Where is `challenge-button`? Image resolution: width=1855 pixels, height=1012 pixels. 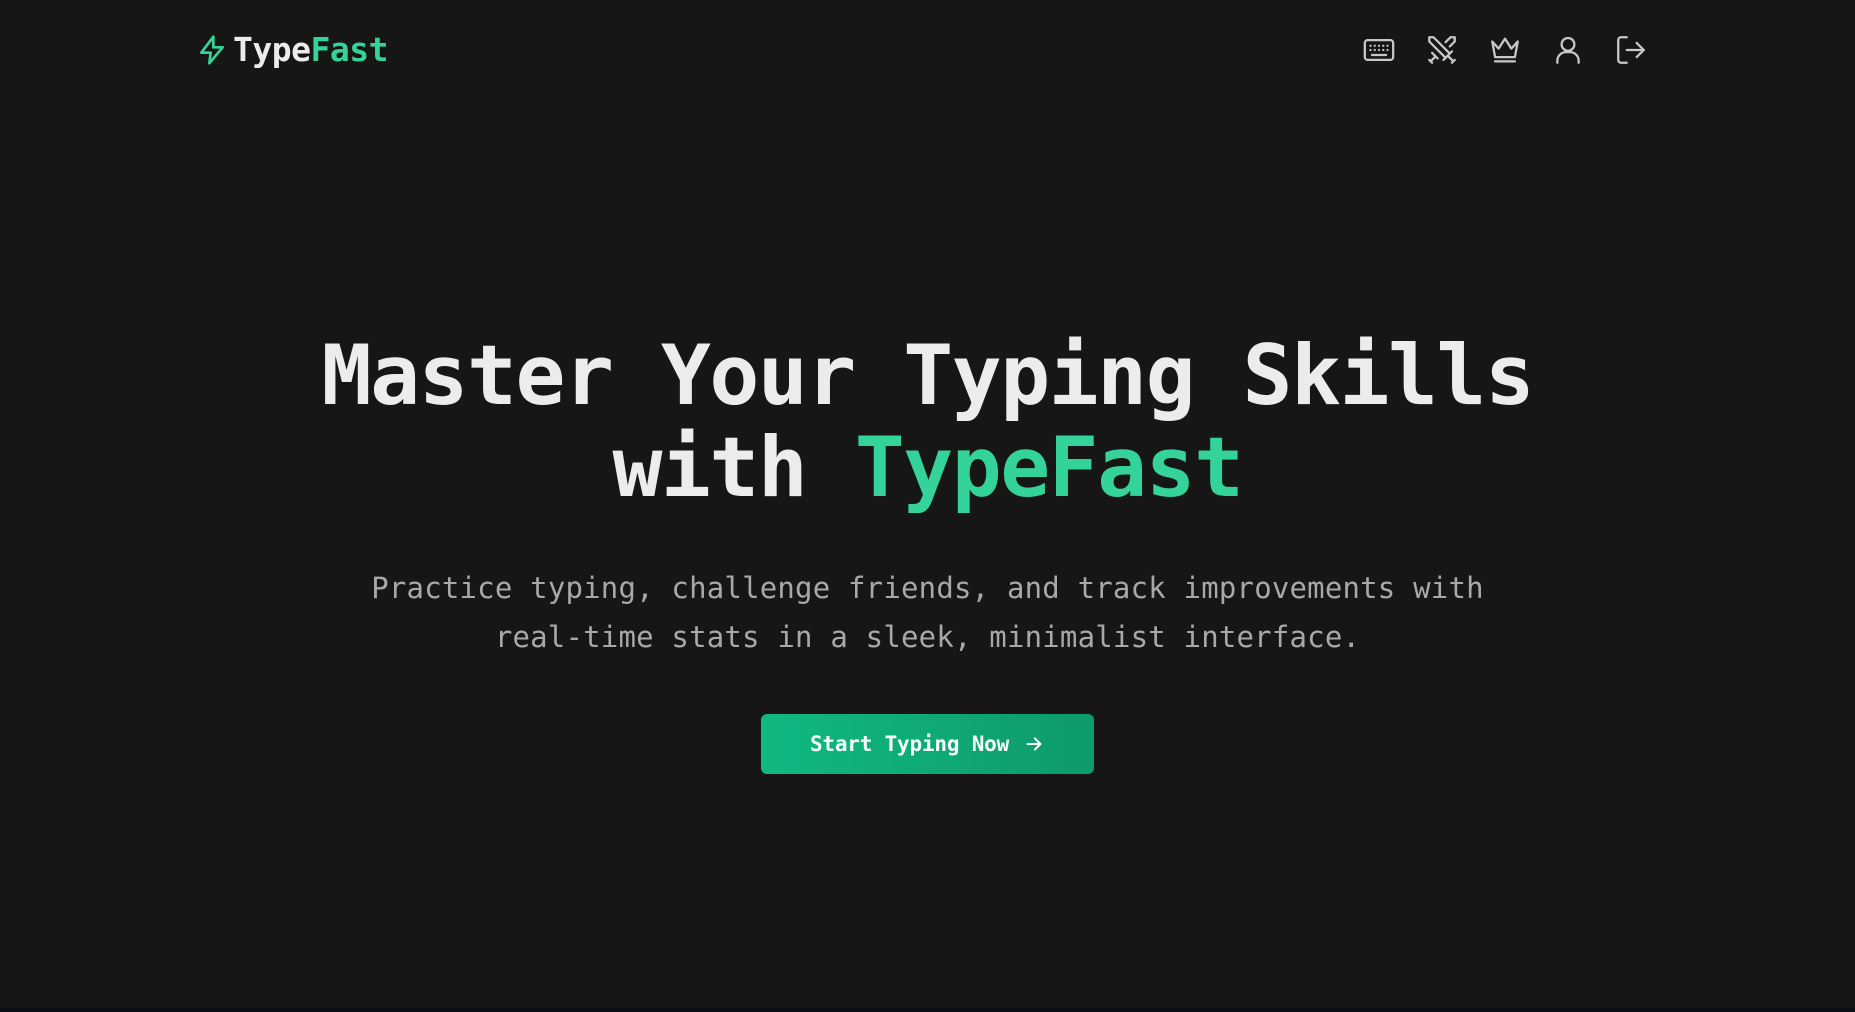 challenge-button is located at coordinates (1442, 50).